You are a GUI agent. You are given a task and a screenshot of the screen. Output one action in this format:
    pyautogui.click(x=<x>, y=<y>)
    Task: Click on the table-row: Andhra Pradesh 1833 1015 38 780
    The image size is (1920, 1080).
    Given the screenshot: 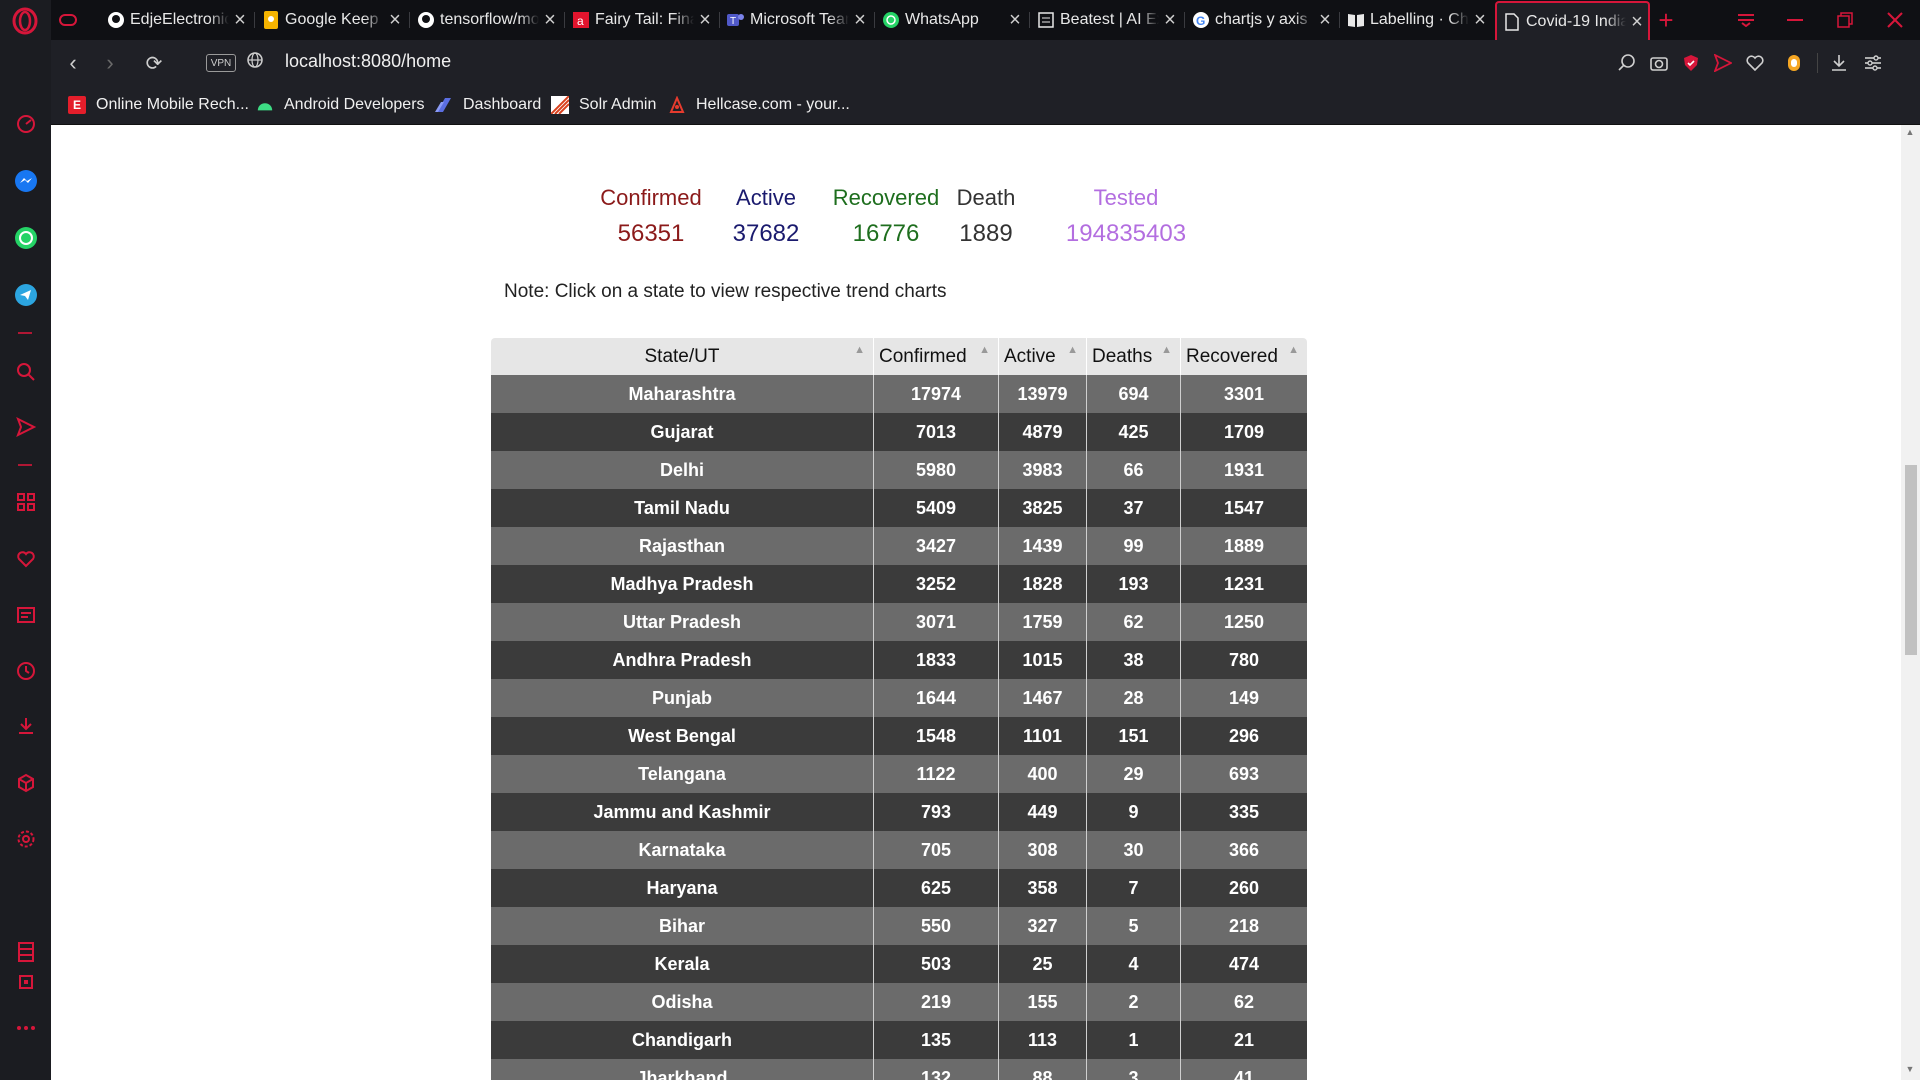 What is the action you would take?
    pyautogui.click(x=899, y=660)
    